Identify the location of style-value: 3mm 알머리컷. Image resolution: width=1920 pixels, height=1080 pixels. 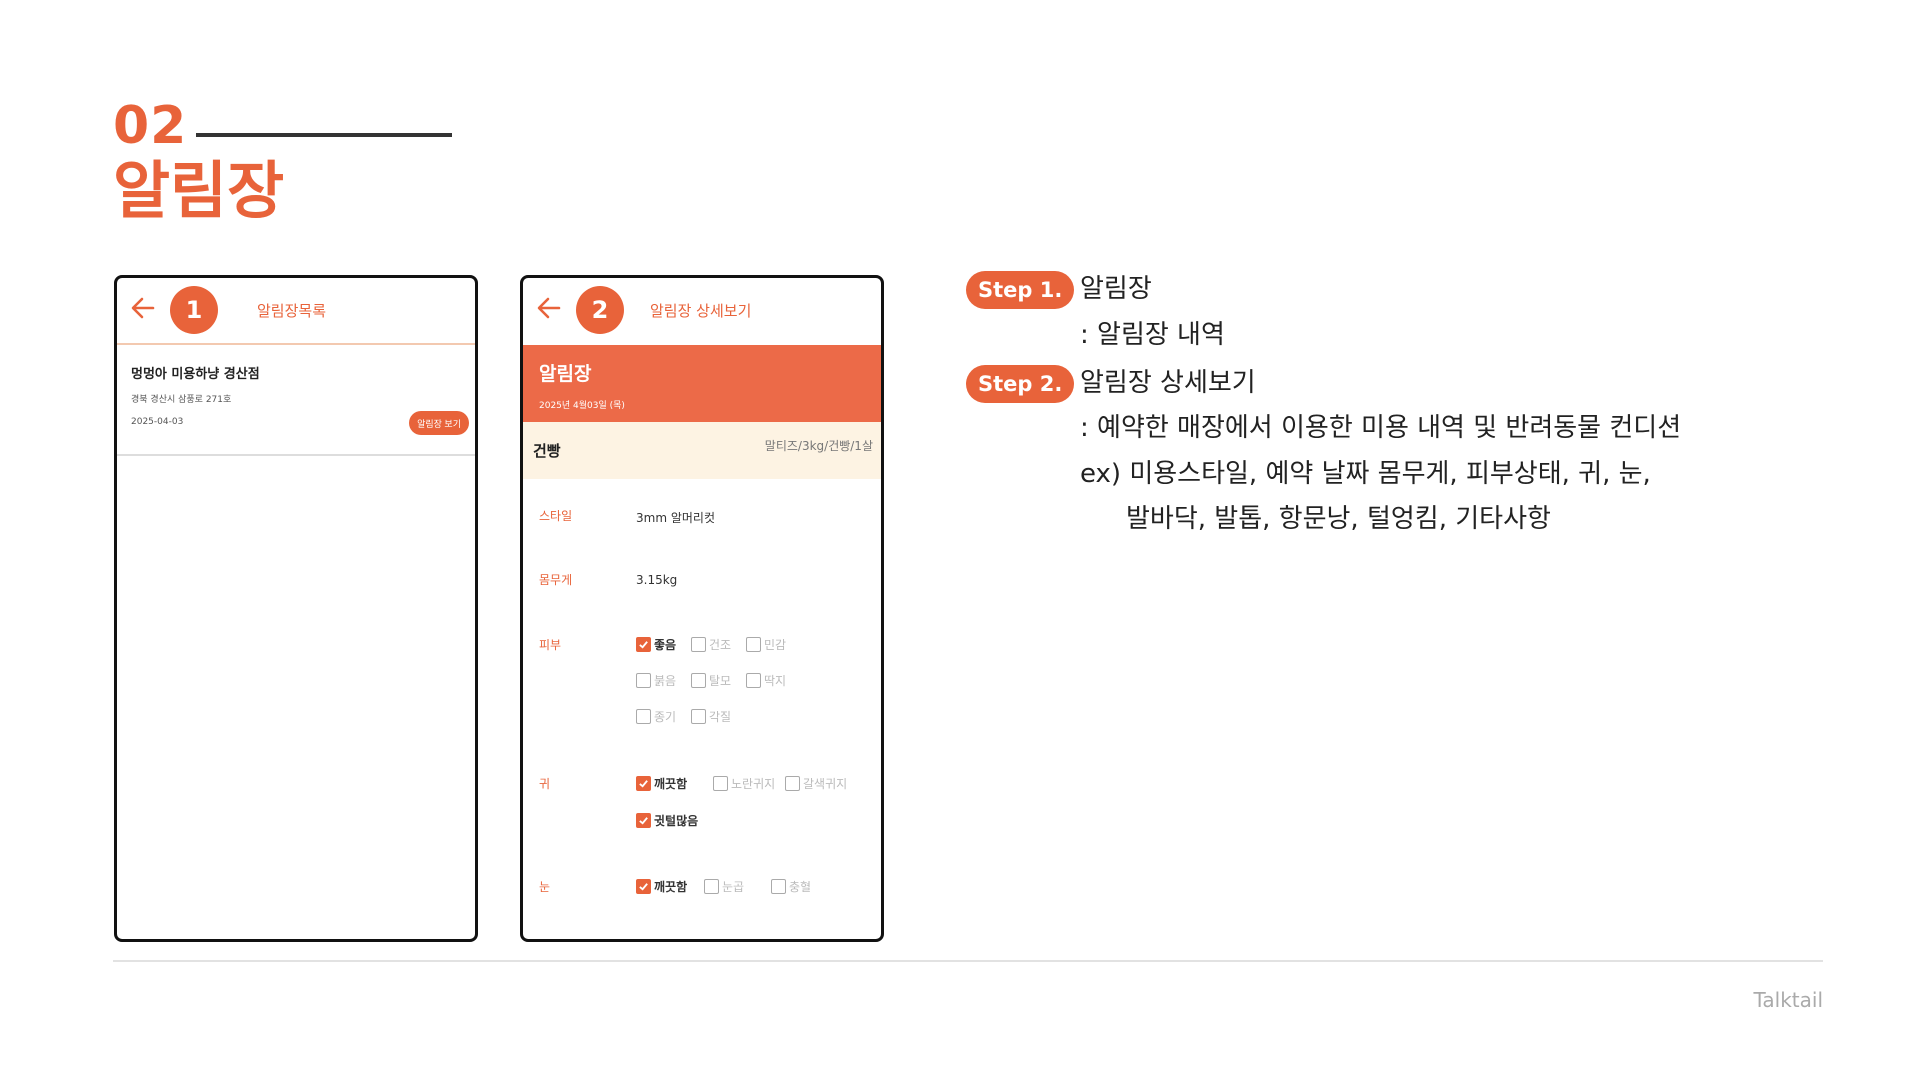
(675, 518).